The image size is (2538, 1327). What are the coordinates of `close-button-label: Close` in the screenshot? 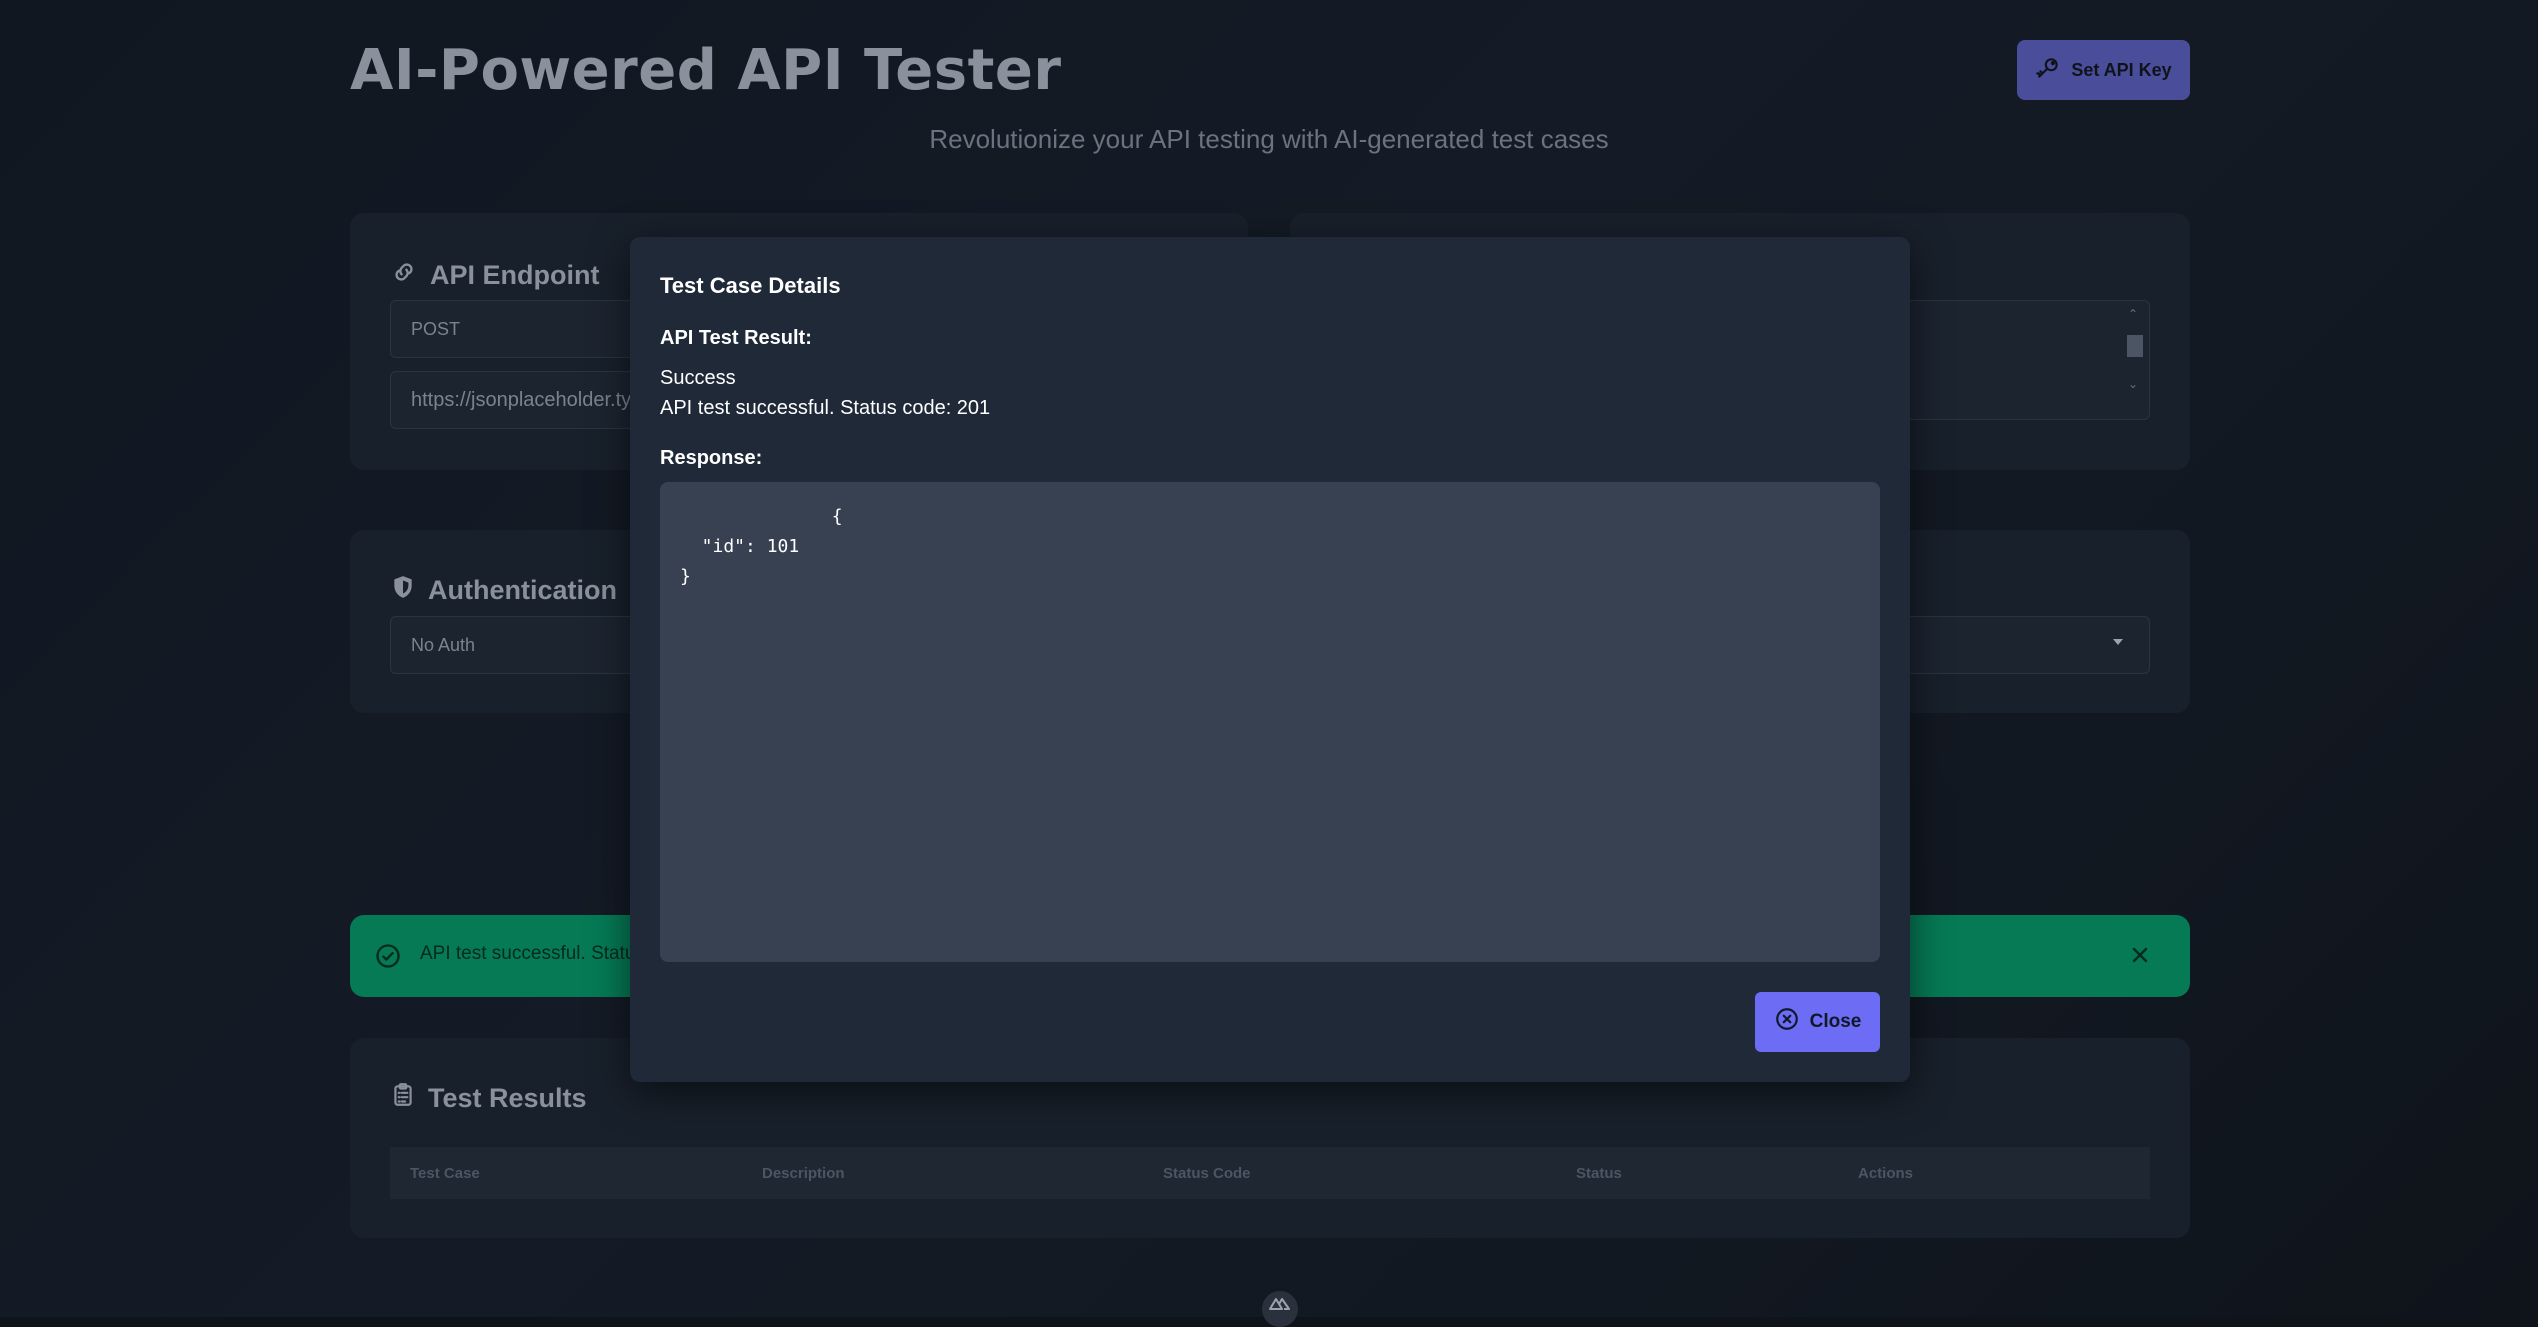 It's located at (1835, 1021).